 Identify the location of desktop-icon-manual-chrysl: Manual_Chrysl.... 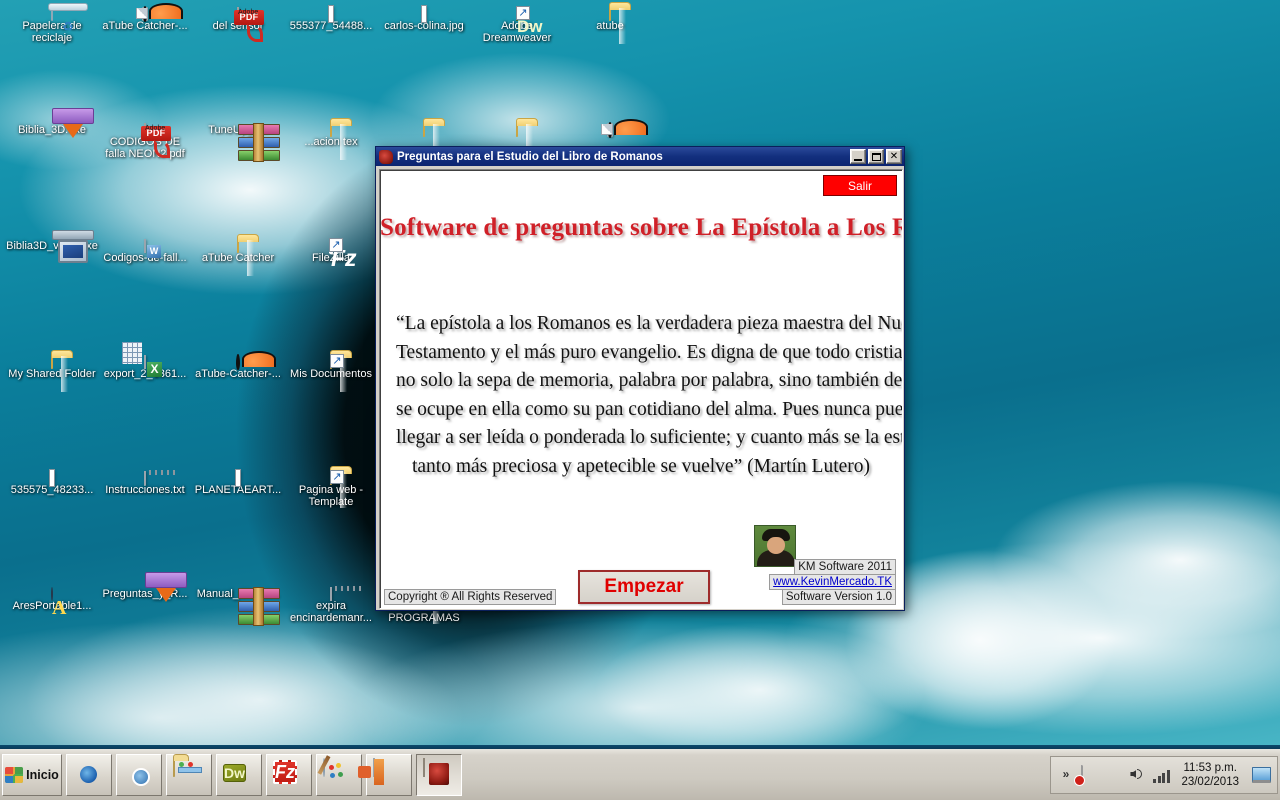
(238, 606).